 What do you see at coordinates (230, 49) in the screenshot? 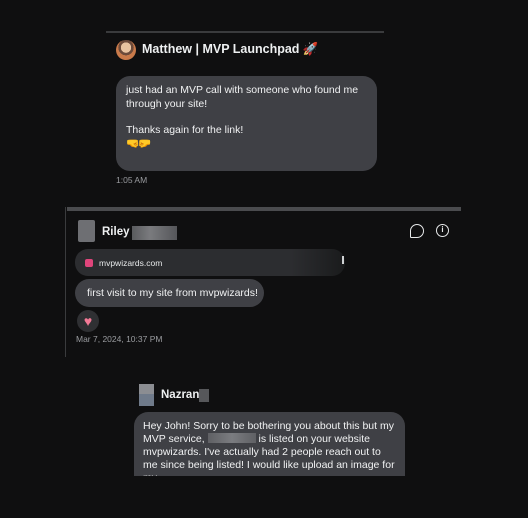
I see `sender-name: Matthew | MVP Launchpad 🚀` at bounding box center [230, 49].